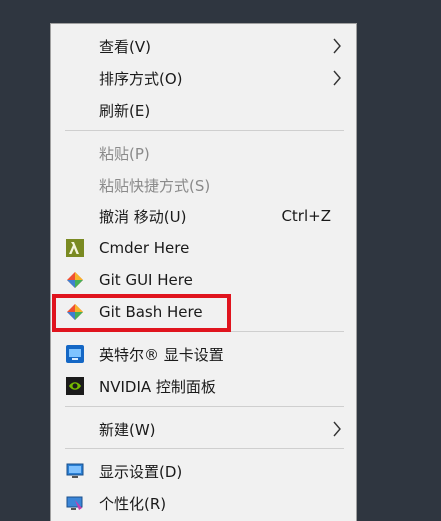  Describe the element at coordinates (125, 46) in the screenshot. I see `menu-item-label: 查看(V)` at that location.